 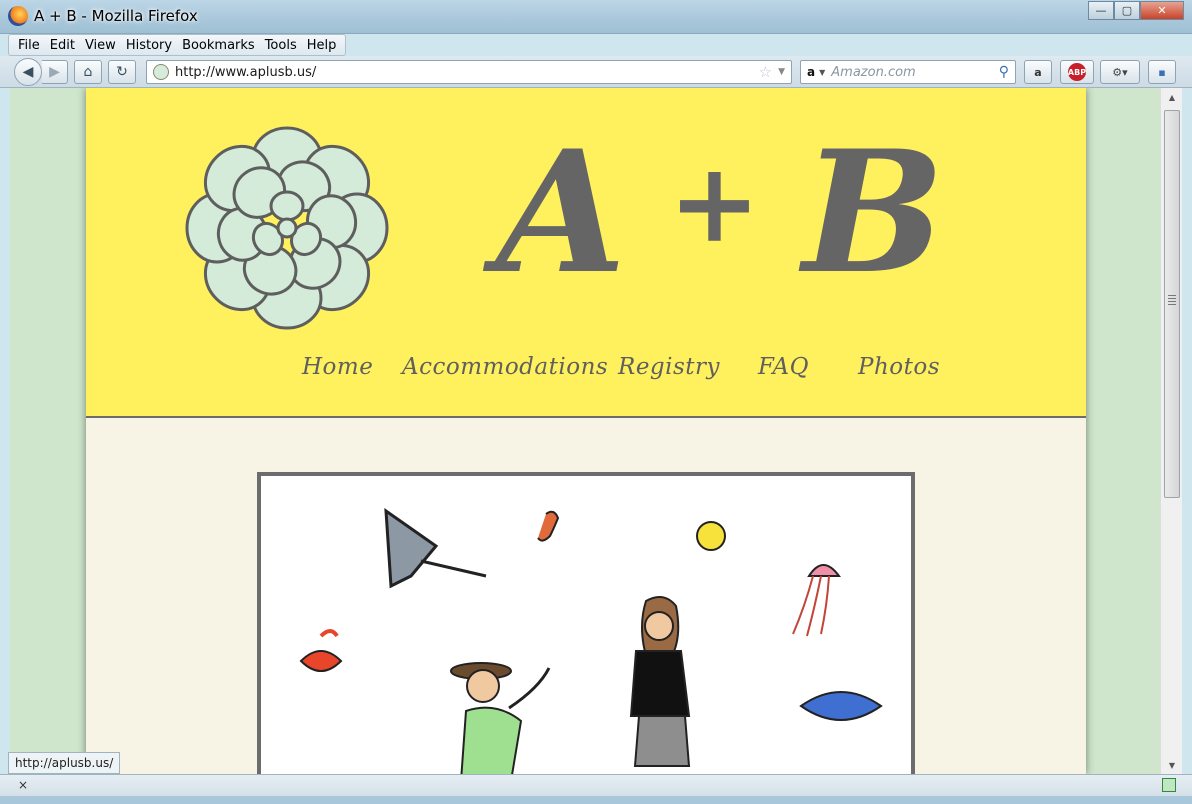 I want to click on menu-view: View, so click(x=100, y=45).